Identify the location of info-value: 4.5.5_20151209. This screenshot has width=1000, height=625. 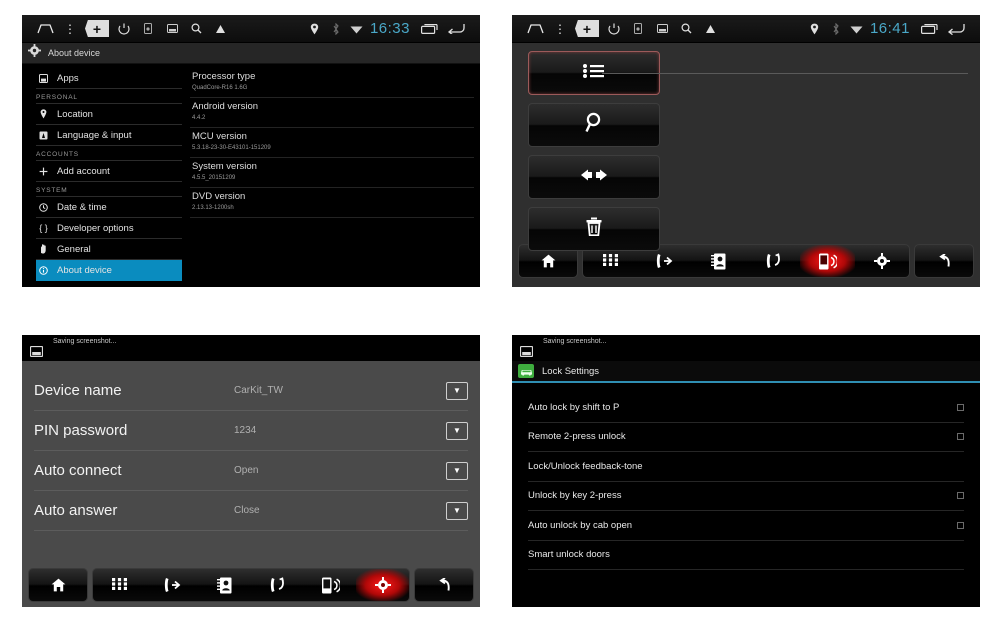
(214, 178).